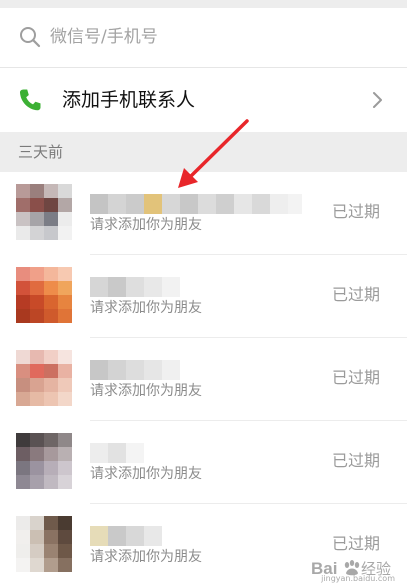 The height and width of the screenshot is (585, 407). Describe the element at coordinates (203, 38) in the screenshot. I see `search-bar: 微信号/手机号` at that location.